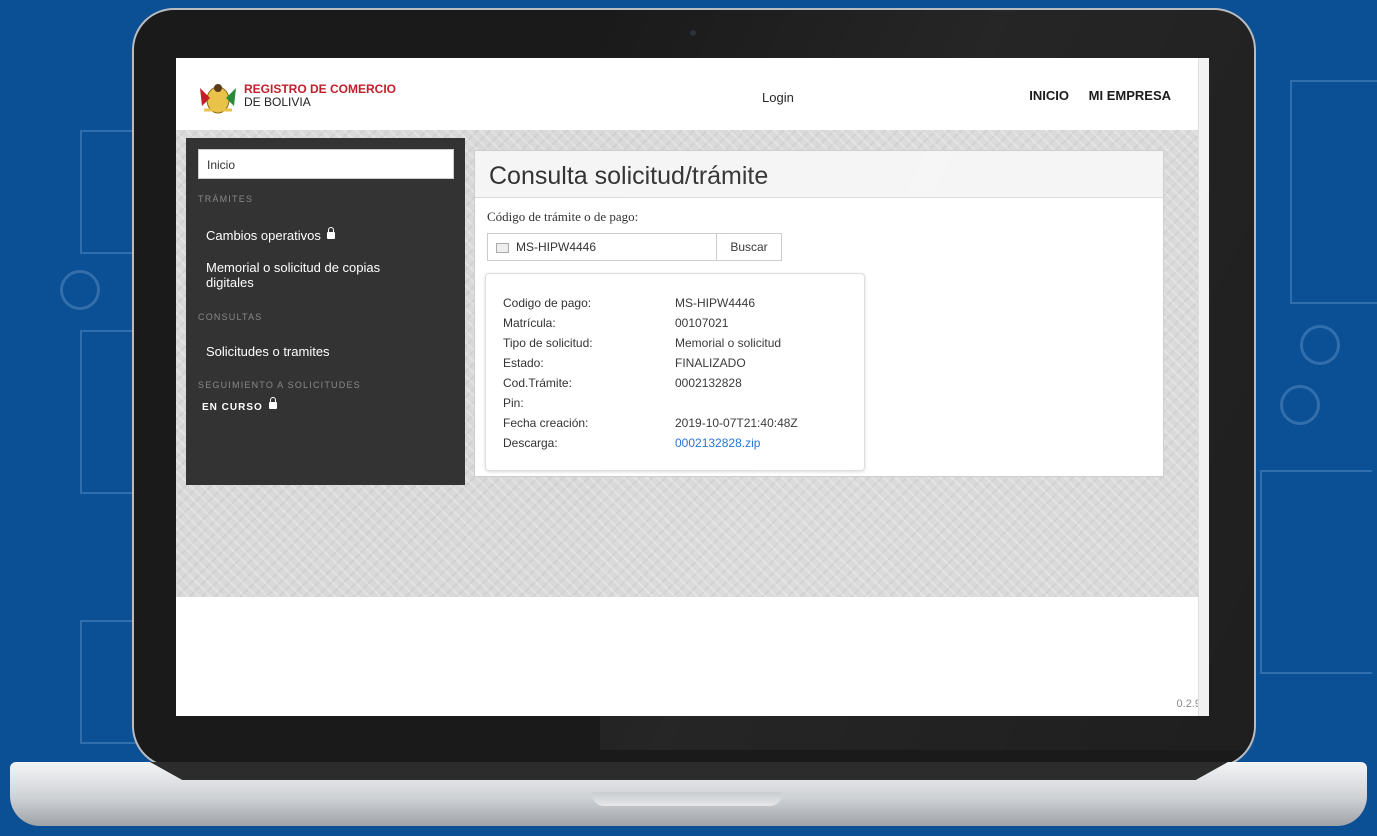 The image size is (1377, 836). What do you see at coordinates (778, 97) in the screenshot?
I see `login-link: Login` at bounding box center [778, 97].